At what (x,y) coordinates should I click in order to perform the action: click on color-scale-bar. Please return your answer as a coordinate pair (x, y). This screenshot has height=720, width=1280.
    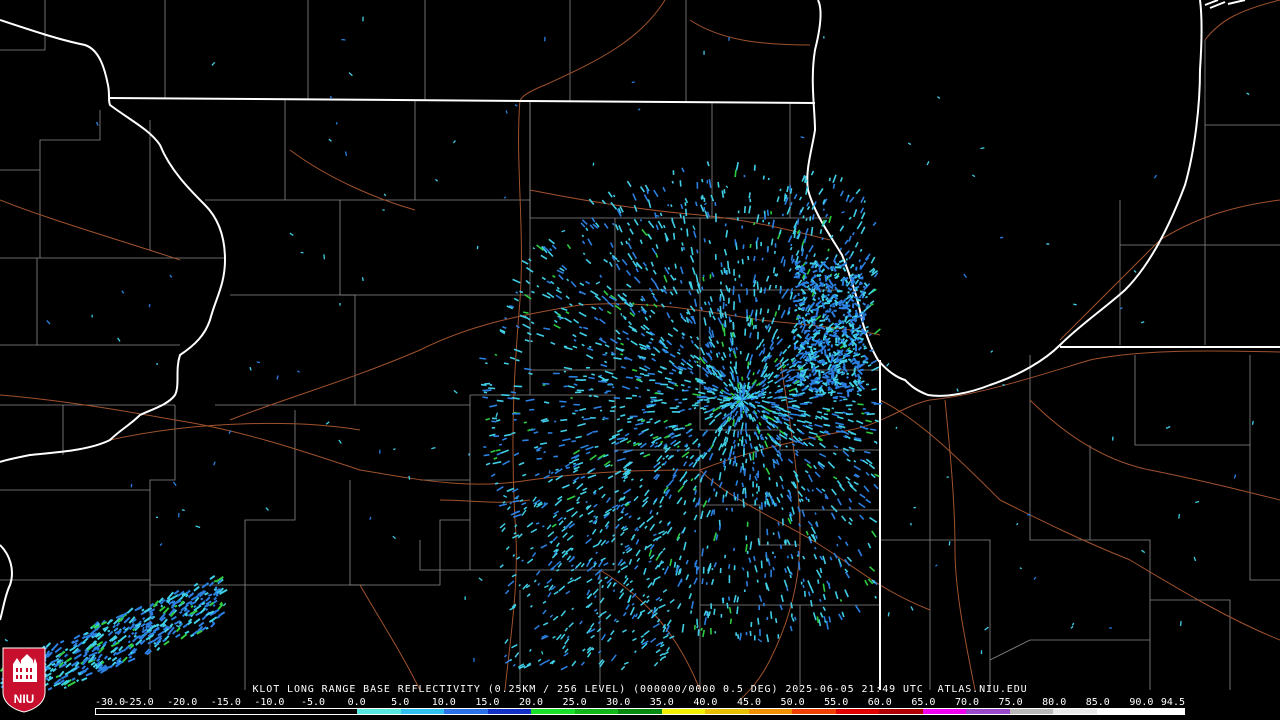
    Looking at the image, I should click on (640, 711).